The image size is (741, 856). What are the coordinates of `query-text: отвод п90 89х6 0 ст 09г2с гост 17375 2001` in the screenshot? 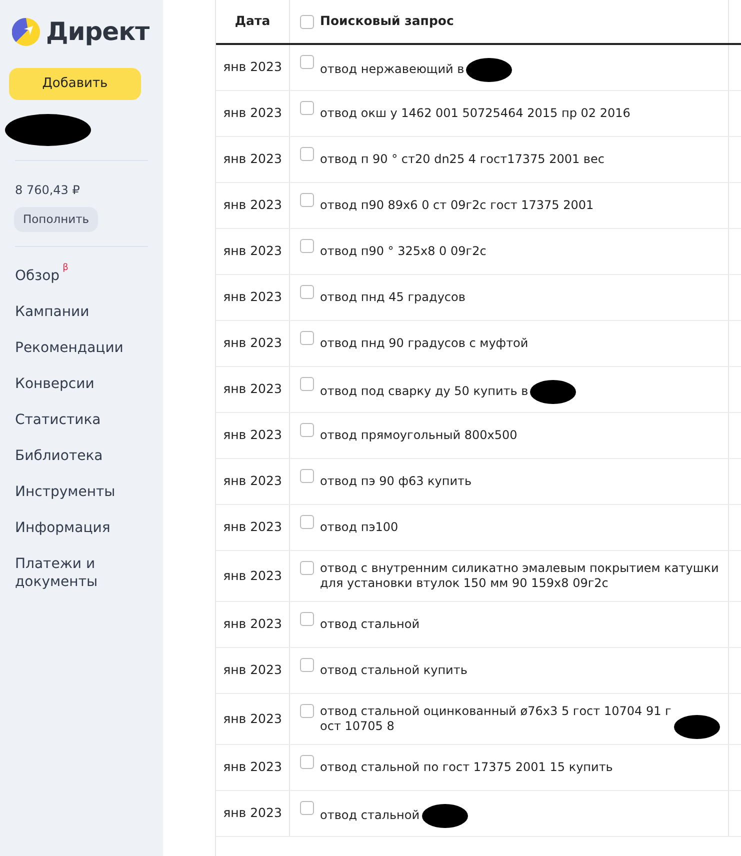 It's located at (457, 205).